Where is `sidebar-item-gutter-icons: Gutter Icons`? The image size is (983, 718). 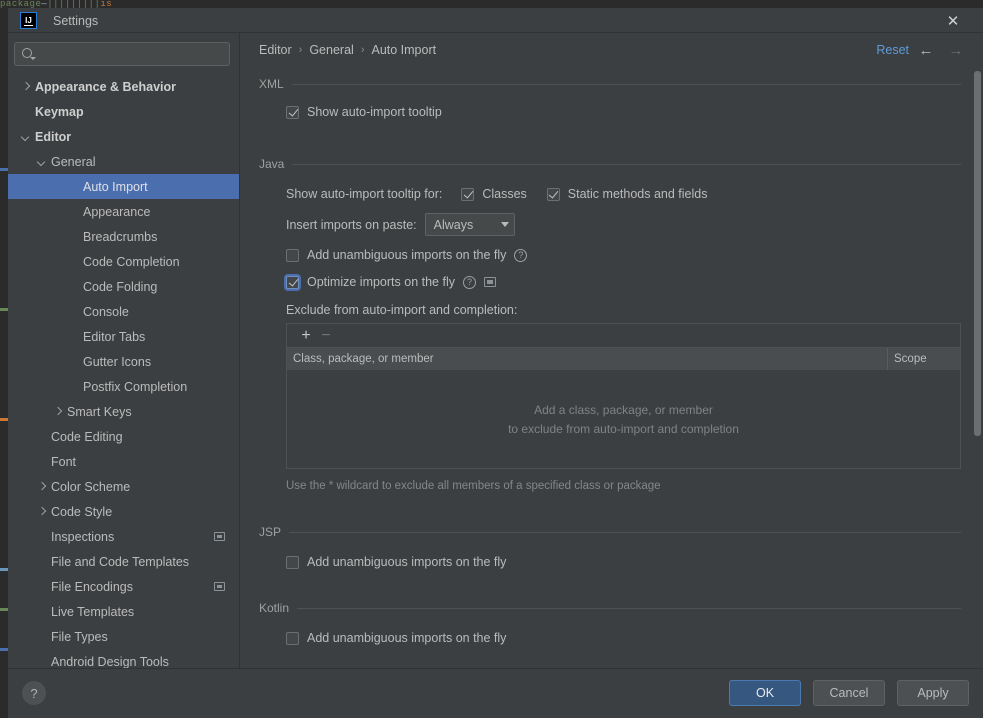
sidebar-item-gutter-icons: Gutter Icons is located at coordinates (124, 361).